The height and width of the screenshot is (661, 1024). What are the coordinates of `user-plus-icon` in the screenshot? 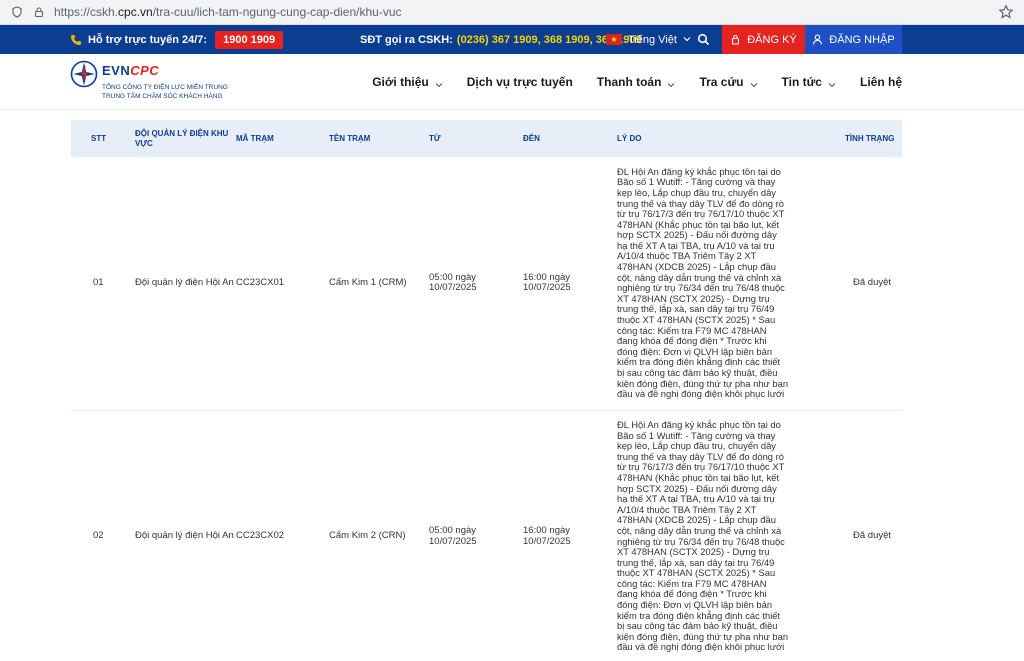 It's located at (735, 39).